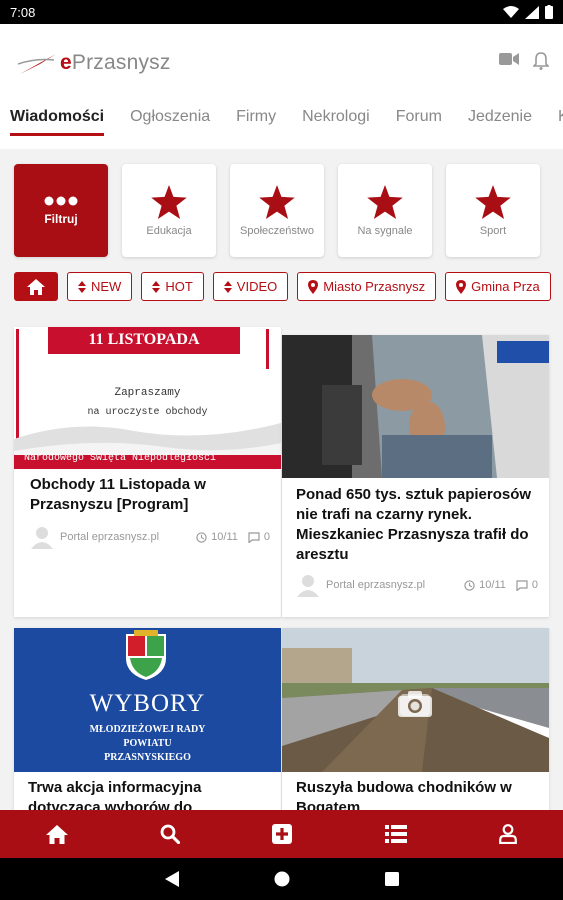 Image resolution: width=563 pixels, height=900 pixels. I want to click on hot-filter-button: HOT, so click(172, 286).